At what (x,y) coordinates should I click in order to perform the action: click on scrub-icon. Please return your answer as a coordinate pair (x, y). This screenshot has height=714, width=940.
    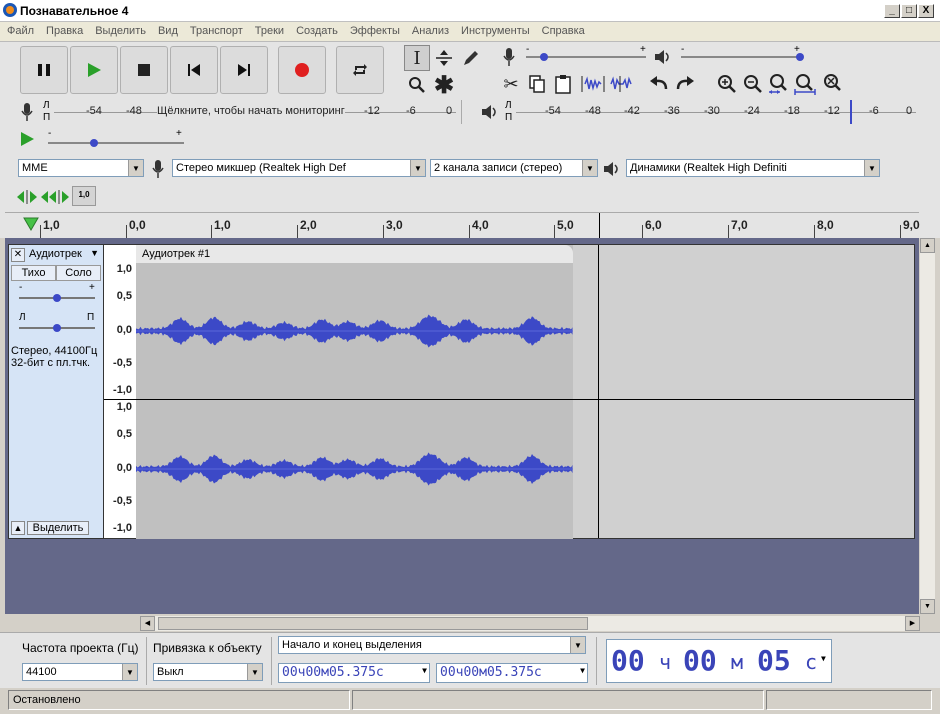
    Looking at the image, I should click on (27, 197).